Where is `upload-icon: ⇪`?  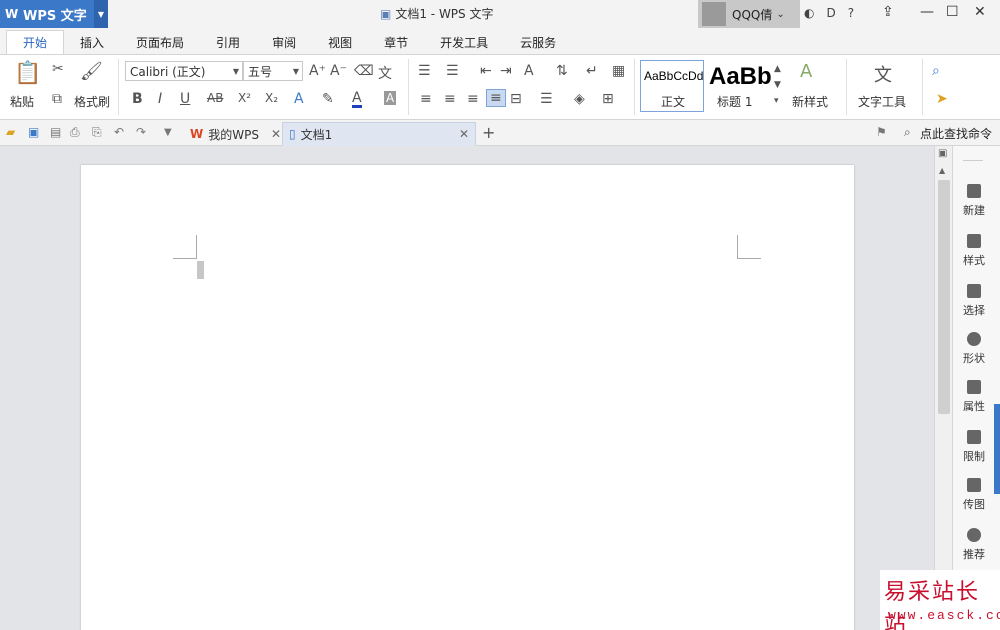
upload-icon: ⇪ is located at coordinates (888, 12).